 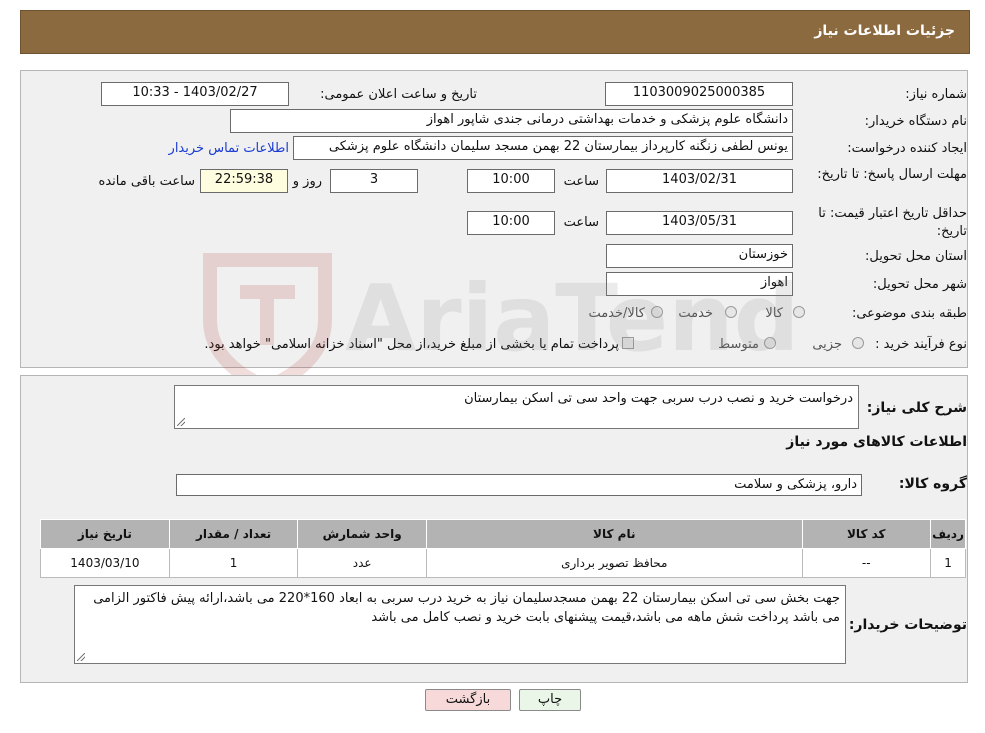 I want to click on buyer-label: نام دستگاه خریدار:, so click(x=915, y=121).